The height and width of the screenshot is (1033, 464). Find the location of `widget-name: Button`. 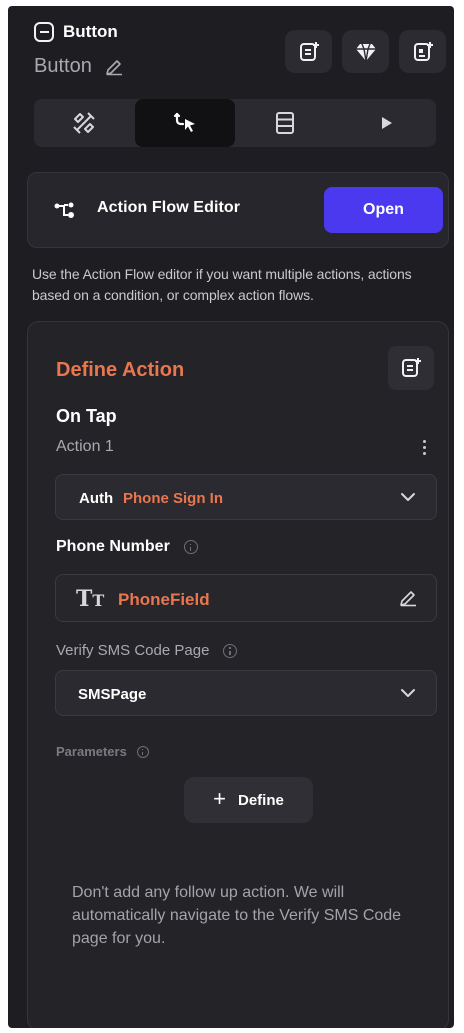

widget-name: Button is located at coordinates (63, 66).